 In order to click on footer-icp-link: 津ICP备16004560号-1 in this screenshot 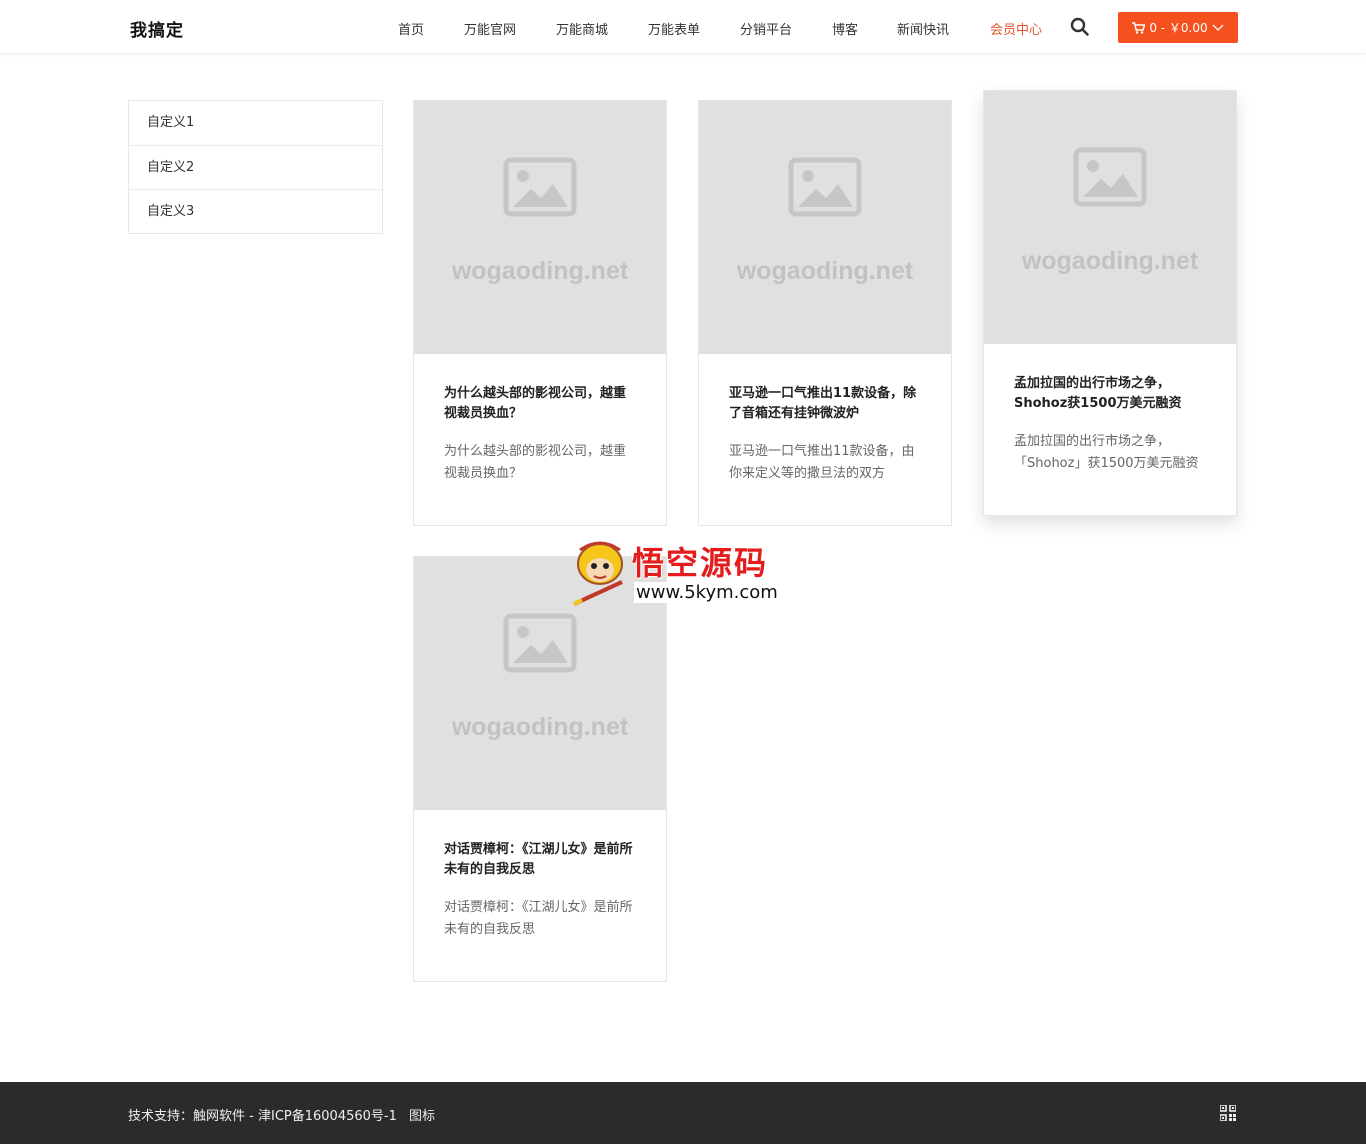, I will do `click(327, 1116)`.